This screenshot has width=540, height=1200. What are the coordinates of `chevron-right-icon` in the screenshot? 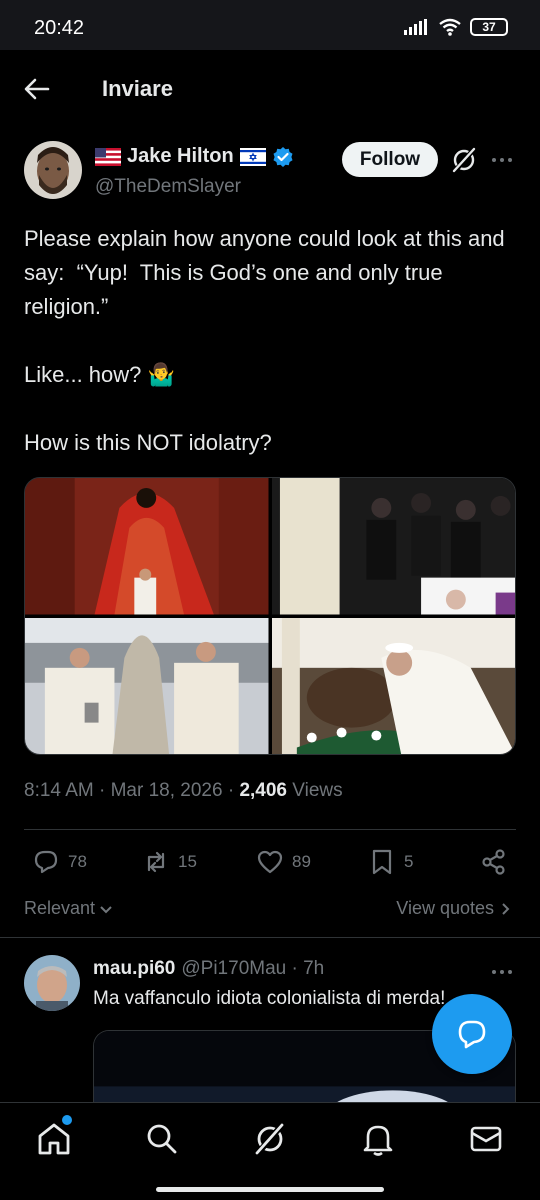 It's located at (506, 908).